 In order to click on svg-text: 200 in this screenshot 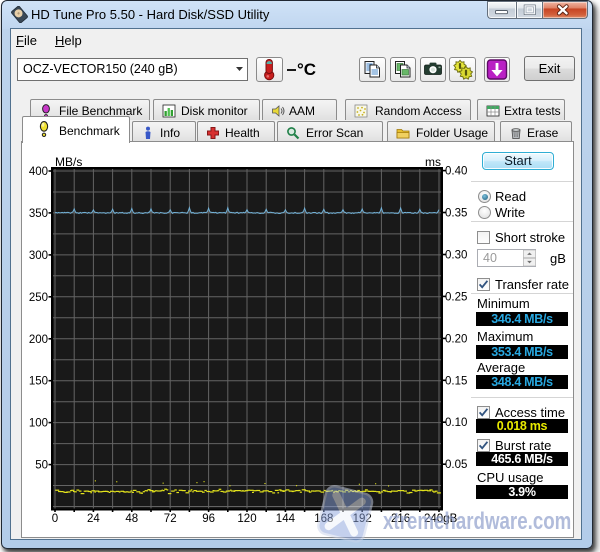, I will do `click(38, 340)`.